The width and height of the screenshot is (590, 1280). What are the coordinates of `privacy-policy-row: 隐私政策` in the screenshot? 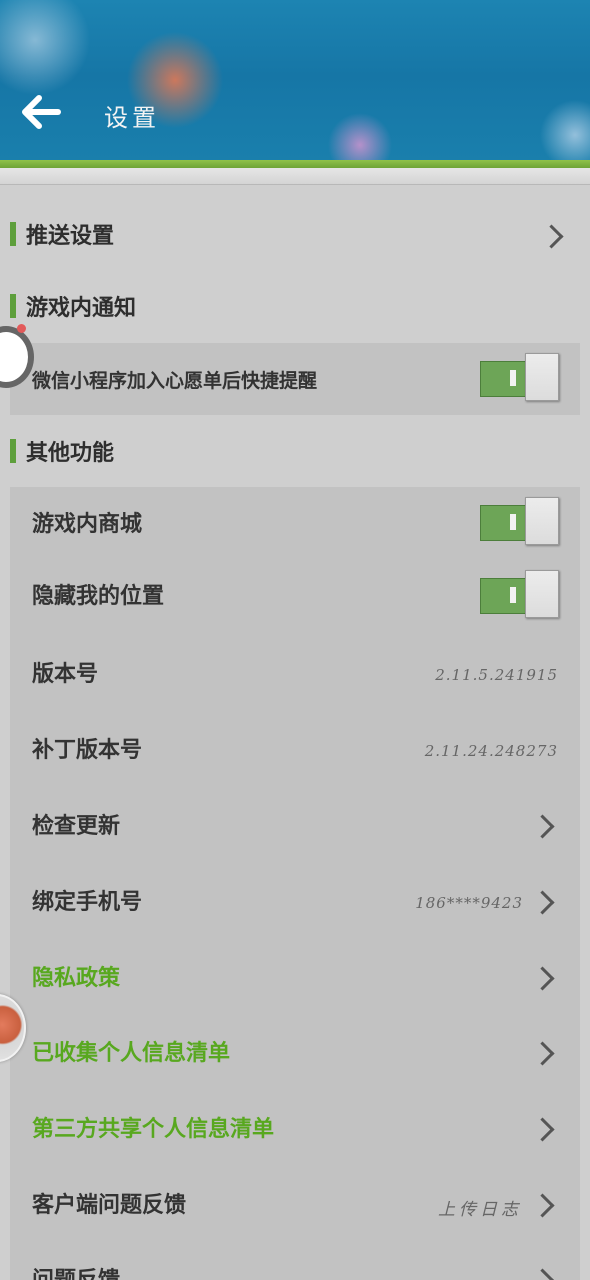 It's located at (295, 976).